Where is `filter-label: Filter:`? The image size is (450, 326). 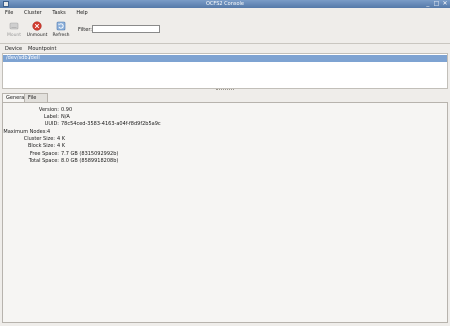
filter-label: Filter: is located at coordinates (85, 30).